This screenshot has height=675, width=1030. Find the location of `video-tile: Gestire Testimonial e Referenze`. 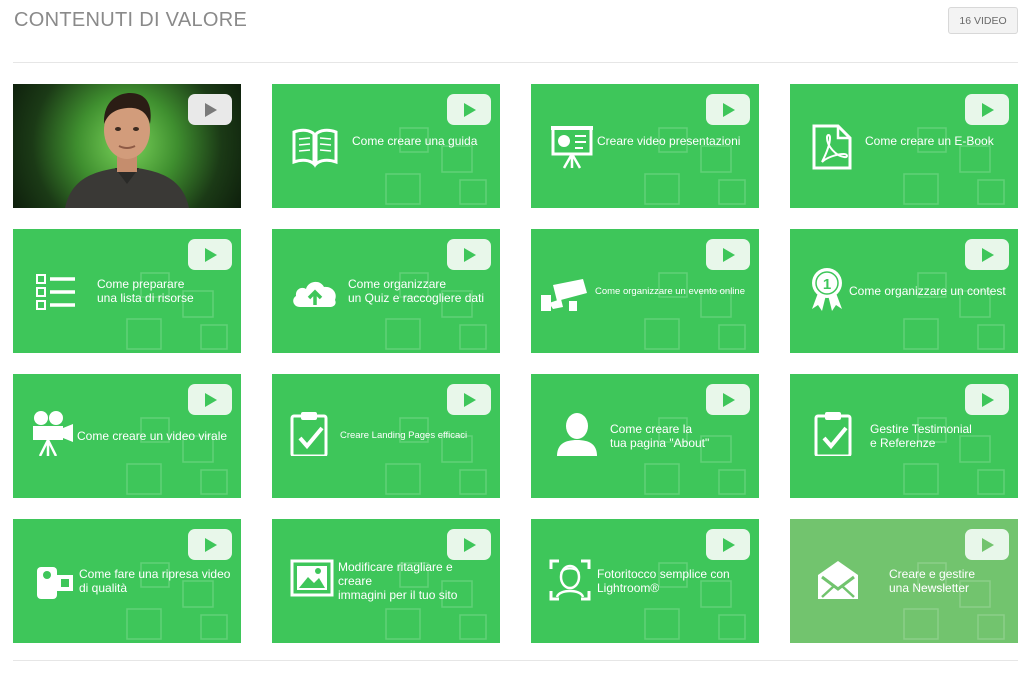

video-tile: Gestire Testimonial e Referenze is located at coordinates (904, 436).